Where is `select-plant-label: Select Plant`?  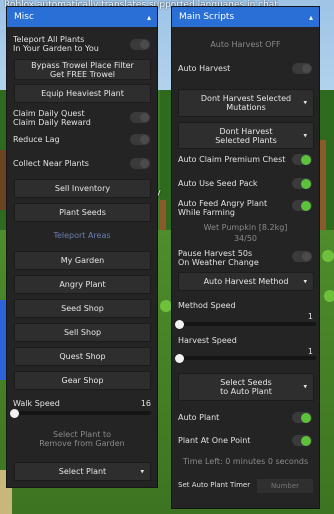 select-plant-label: Select Plant is located at coordinates (82, 471).